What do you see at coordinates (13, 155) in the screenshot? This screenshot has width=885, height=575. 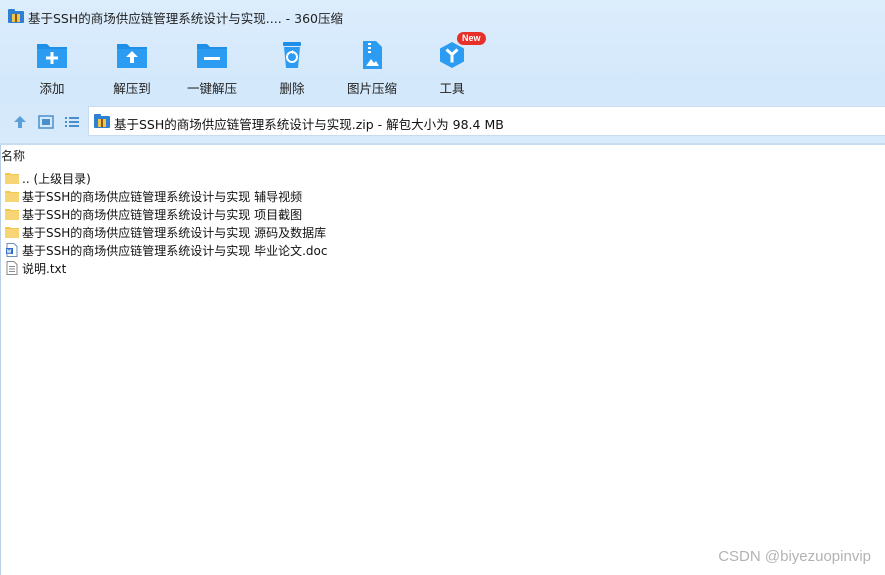 I see `column-header-name: 名称` at bounding box center [13, 155].